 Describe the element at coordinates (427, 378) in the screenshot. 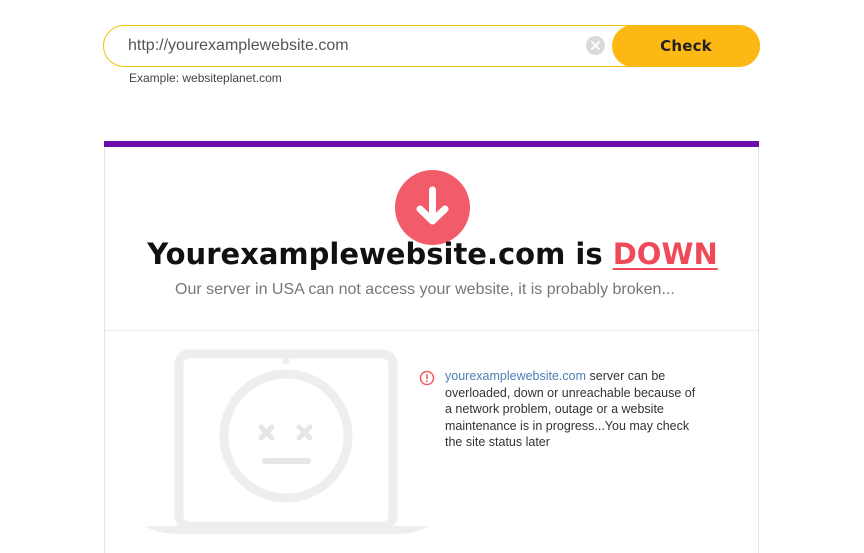

I see `warning-circle-icon` at that location.